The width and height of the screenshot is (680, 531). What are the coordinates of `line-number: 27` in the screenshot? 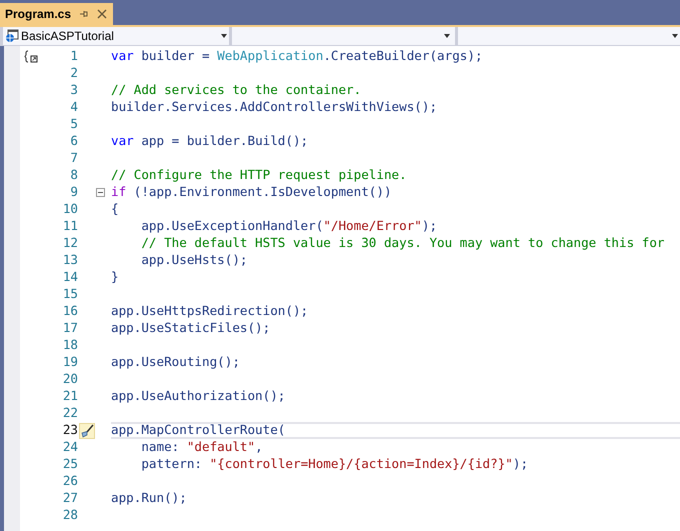 It's located at (70, 498).